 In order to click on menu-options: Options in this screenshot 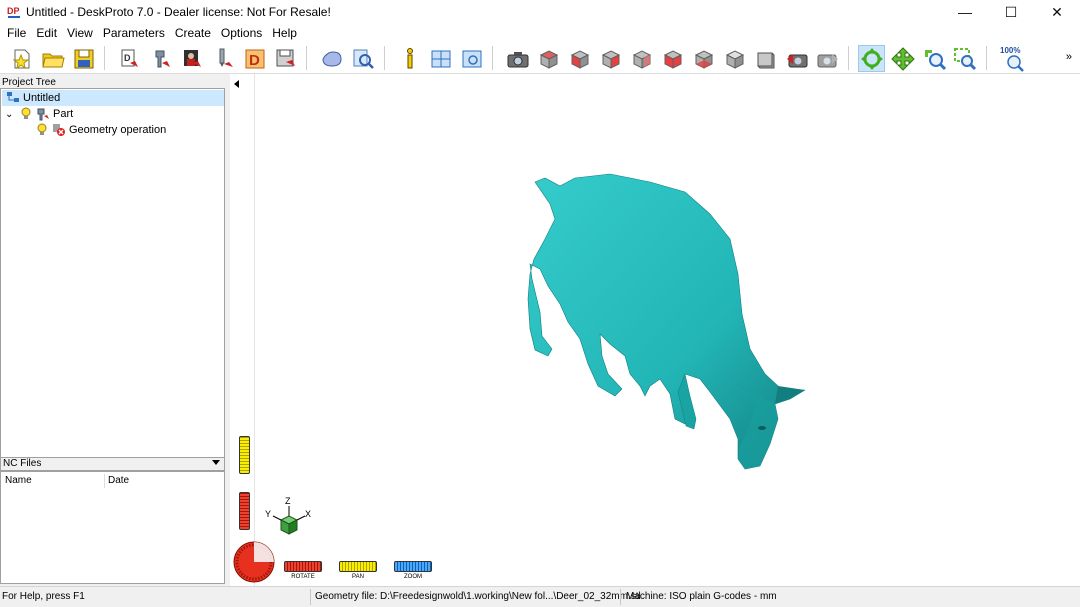, I will do `click(241, 33)`.